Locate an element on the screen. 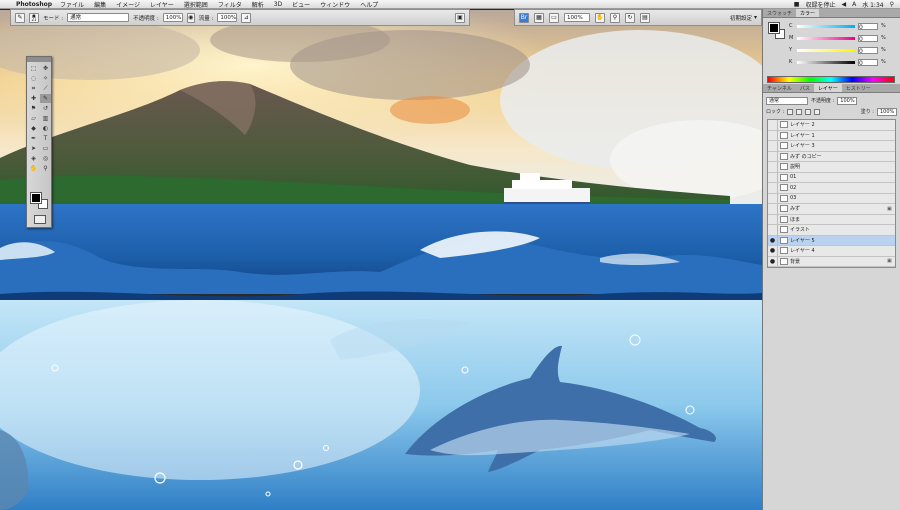  menu-select: 選択範囲 is located at coordinates (196, 4).